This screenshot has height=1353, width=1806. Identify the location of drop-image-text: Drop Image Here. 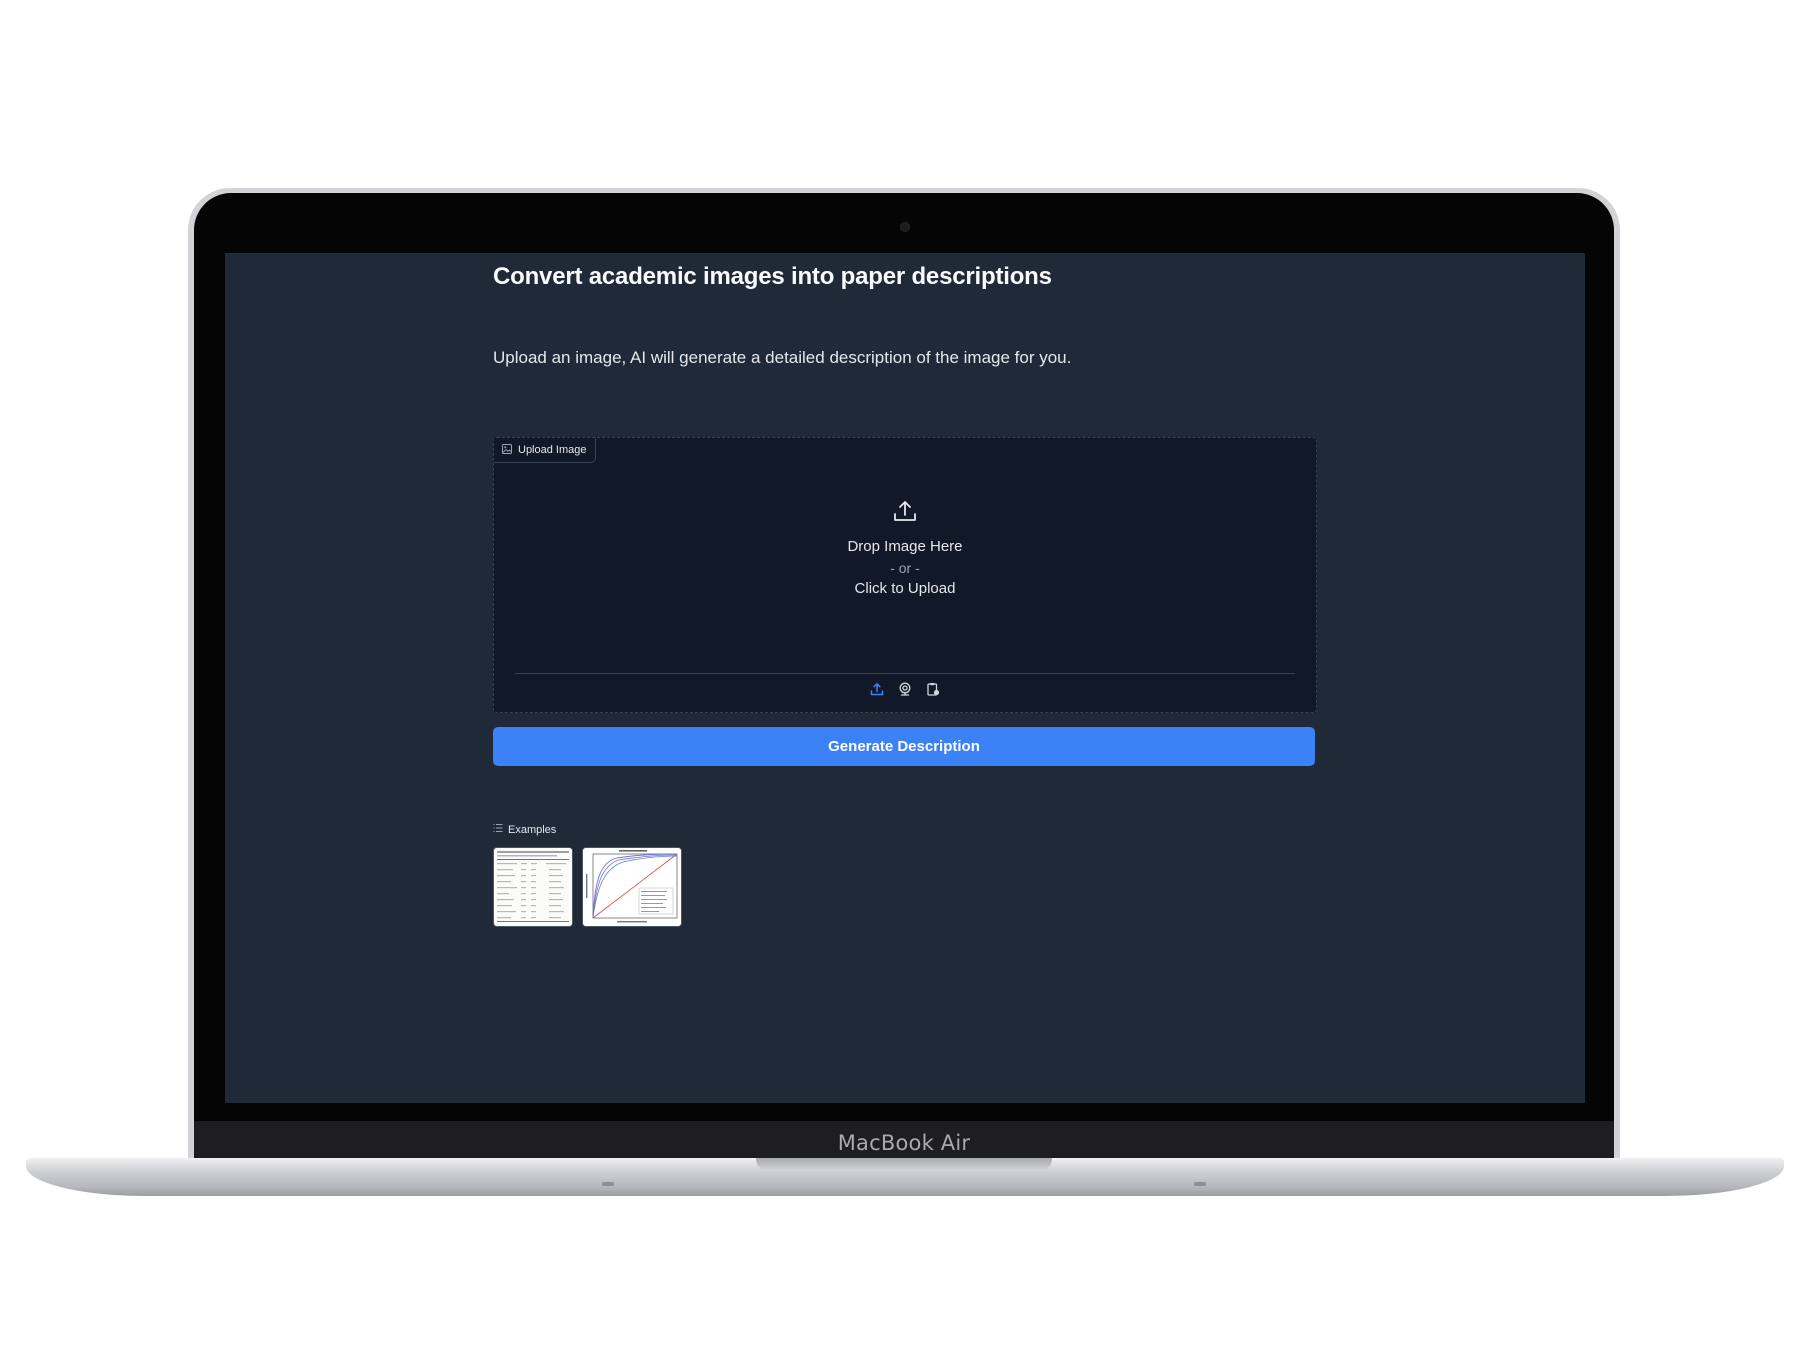
(905, 546).